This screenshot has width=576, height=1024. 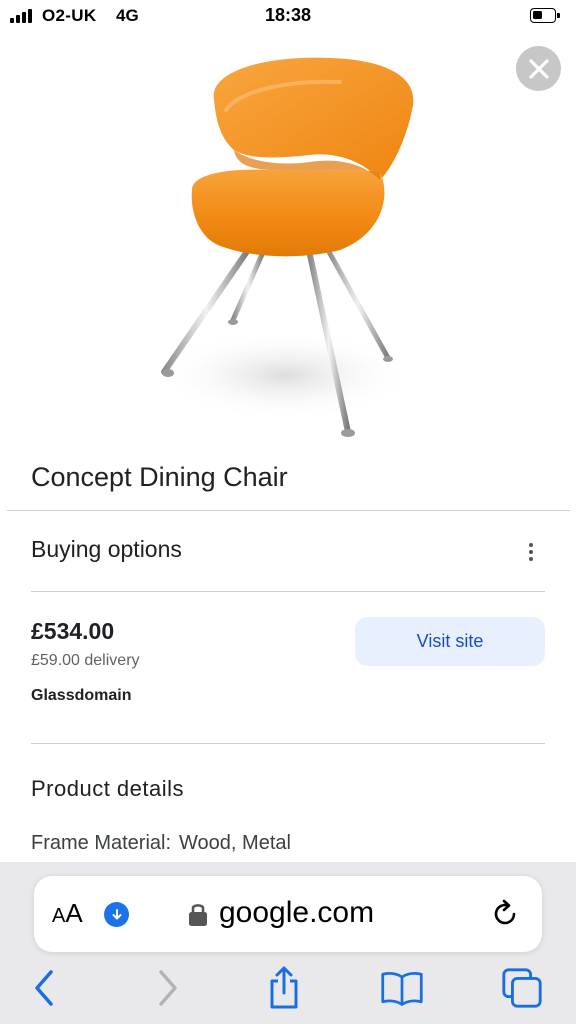 I want to click on tabs-button, so click(x=522, y=988).